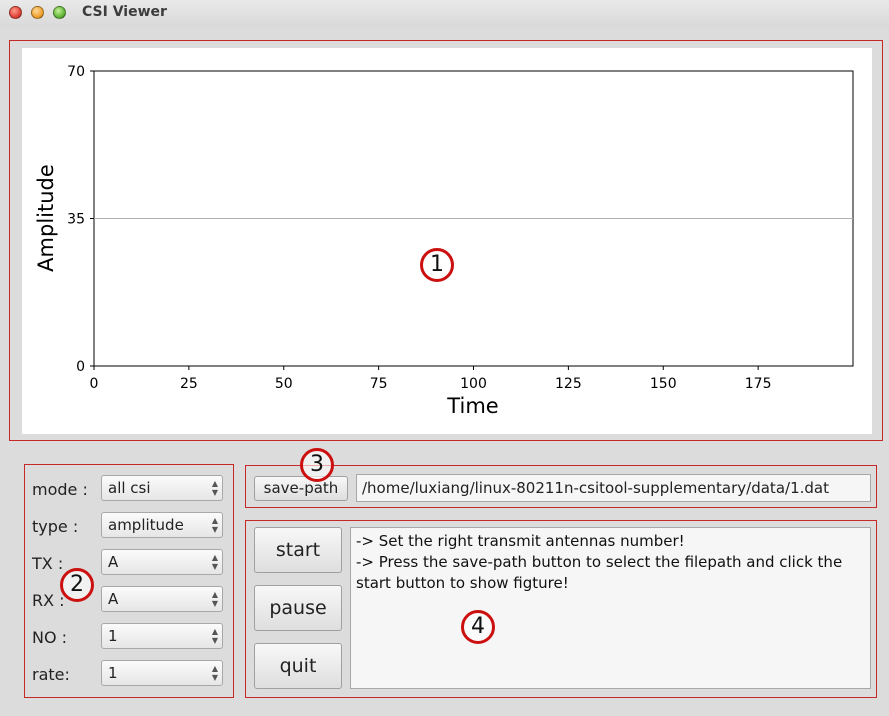 The width and height of the screenshot is (889, 716). What do you see at coordinates (129, 488) in the screenshot?
I see `mode-select-value: all csi` at bounding box center [129, 488].